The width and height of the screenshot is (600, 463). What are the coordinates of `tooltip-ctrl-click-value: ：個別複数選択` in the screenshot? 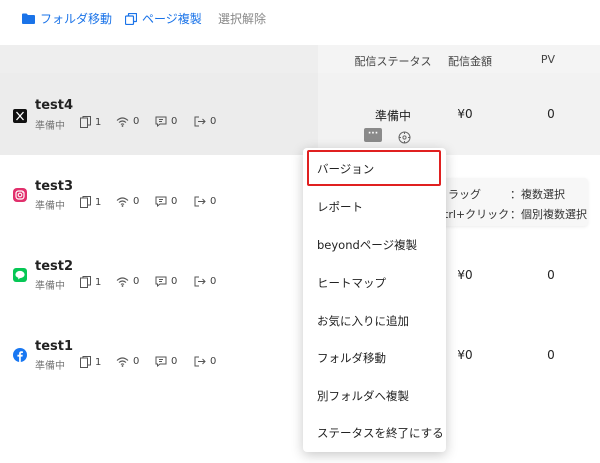 It's located at (548, 214).